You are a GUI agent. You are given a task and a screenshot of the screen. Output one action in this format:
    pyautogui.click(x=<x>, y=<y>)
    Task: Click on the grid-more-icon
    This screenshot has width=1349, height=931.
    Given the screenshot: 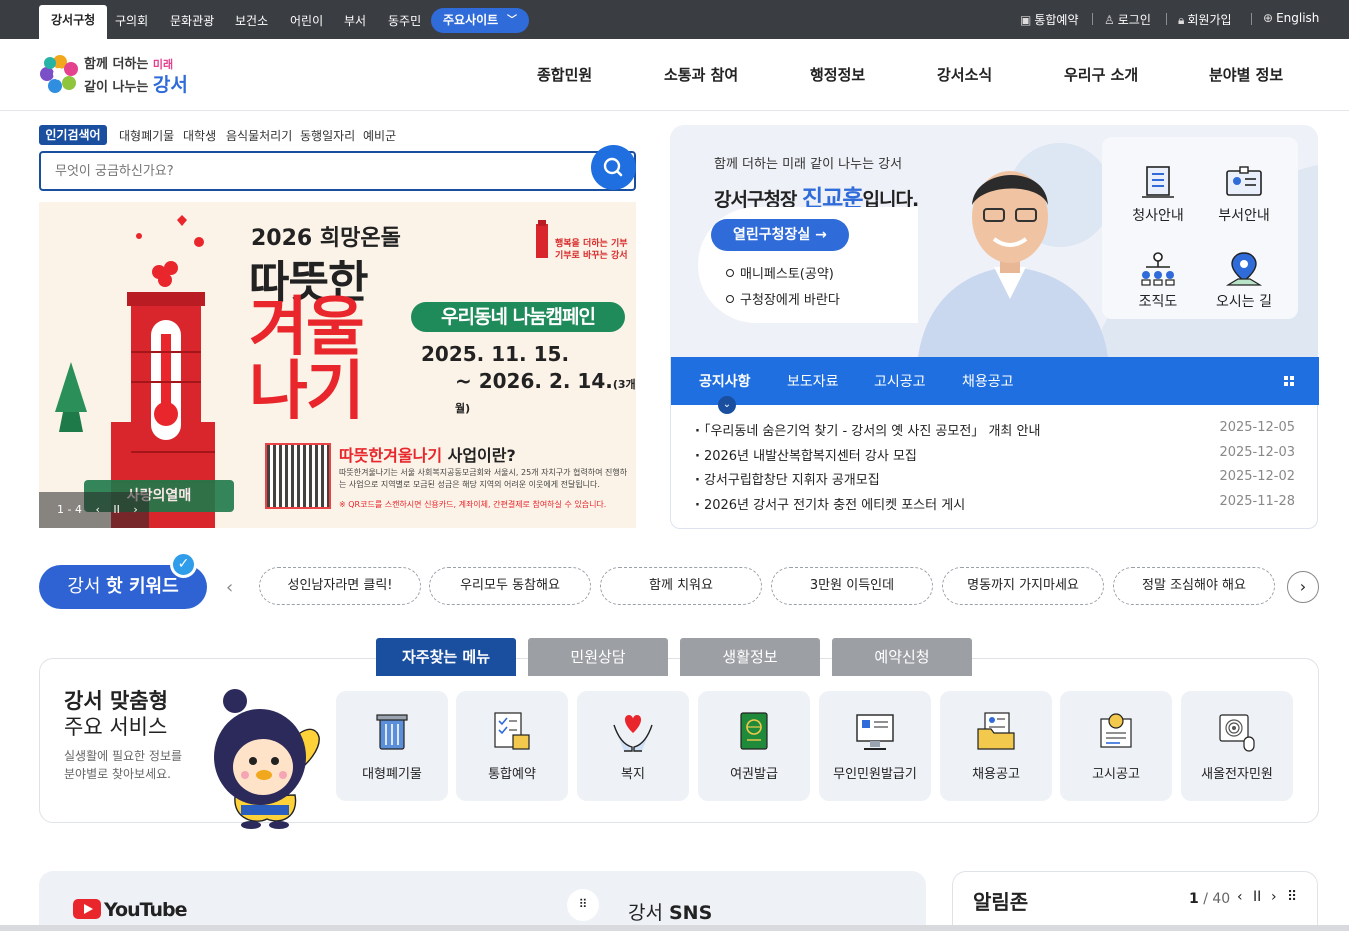 What is the action you would take?
    pyautogui.click(x=1289, y=381)
    